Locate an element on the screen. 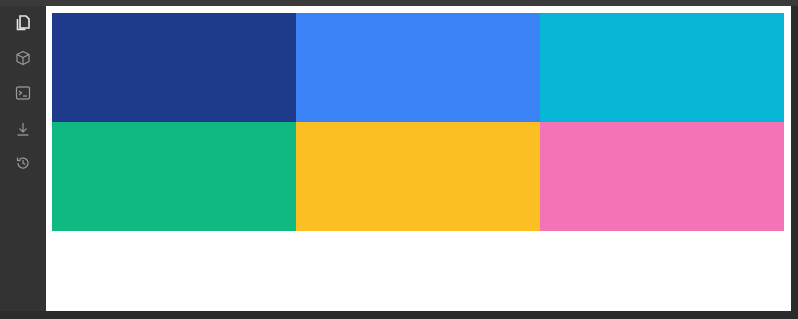 The height and width of the screenshot is (319, 798). download-button is located at coordinates (23, 129).